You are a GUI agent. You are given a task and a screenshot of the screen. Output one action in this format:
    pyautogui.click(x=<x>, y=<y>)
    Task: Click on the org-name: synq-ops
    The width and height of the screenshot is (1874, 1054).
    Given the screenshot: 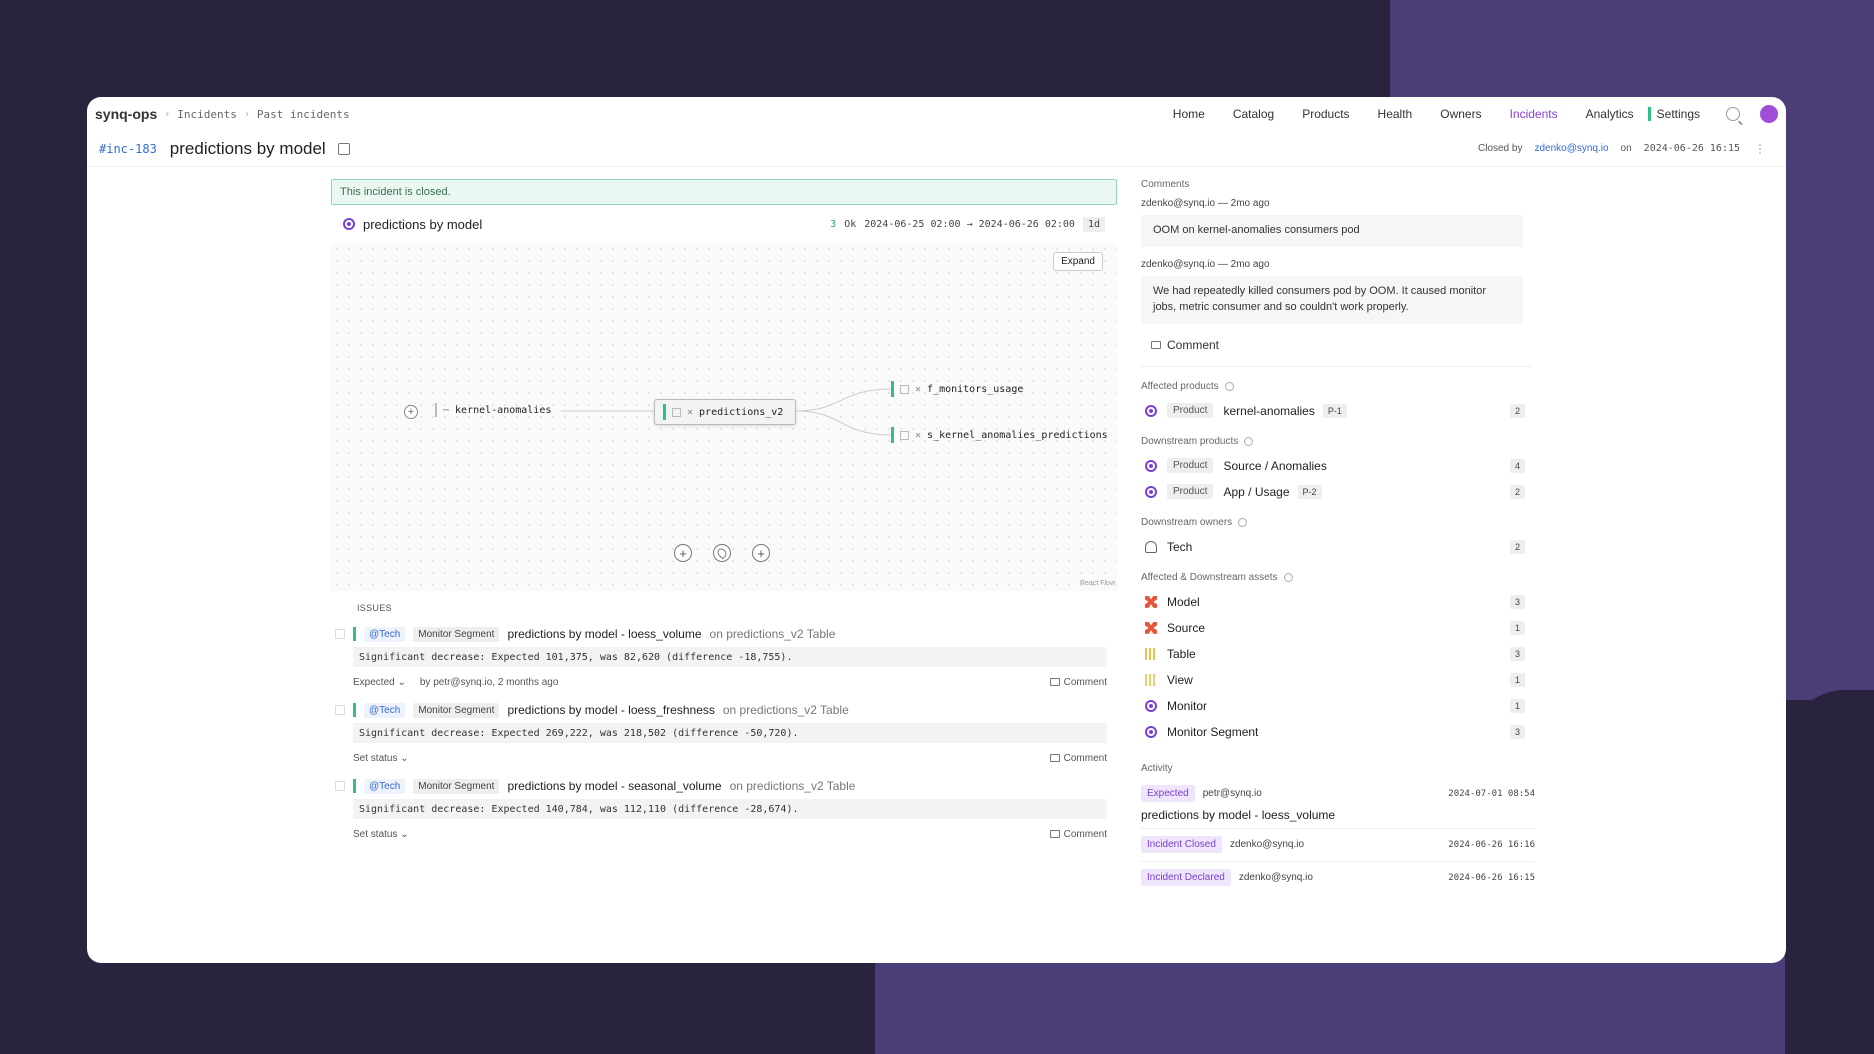 What is the action you would take?
    pyautogui.click(x=126, y=114)
    